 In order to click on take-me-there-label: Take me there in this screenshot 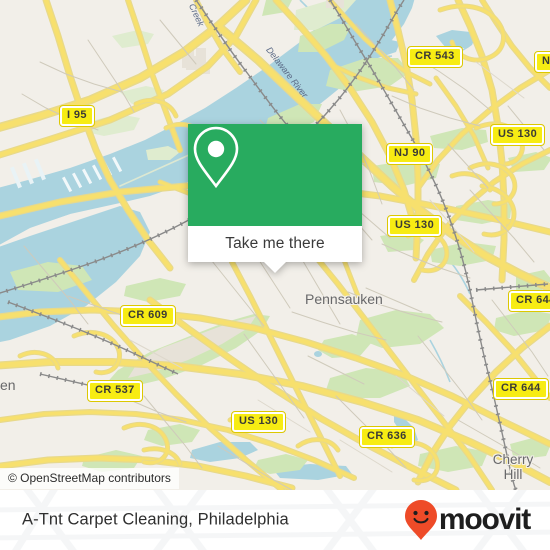, I will do `click(275, 243)`.